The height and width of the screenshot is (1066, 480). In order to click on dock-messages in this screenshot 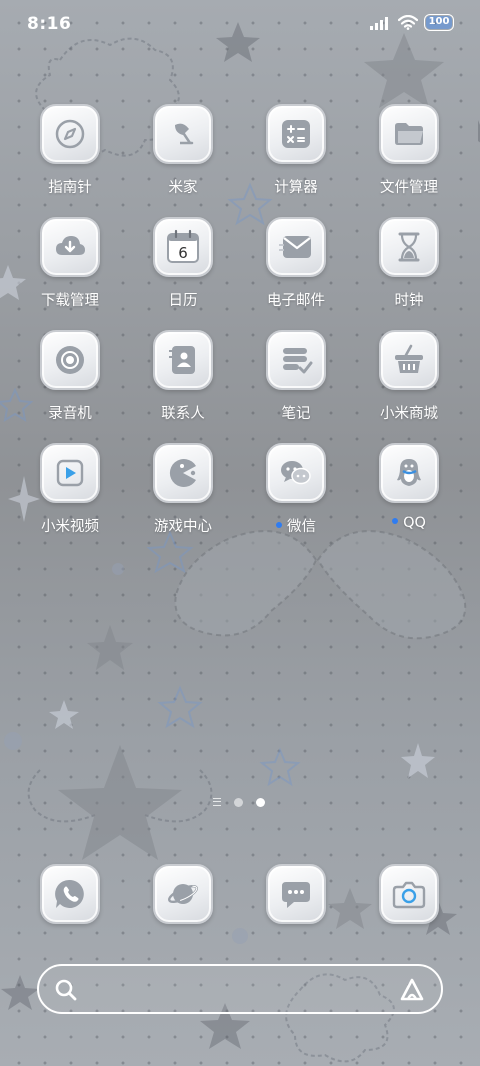, I will do `click(296, 895)`.